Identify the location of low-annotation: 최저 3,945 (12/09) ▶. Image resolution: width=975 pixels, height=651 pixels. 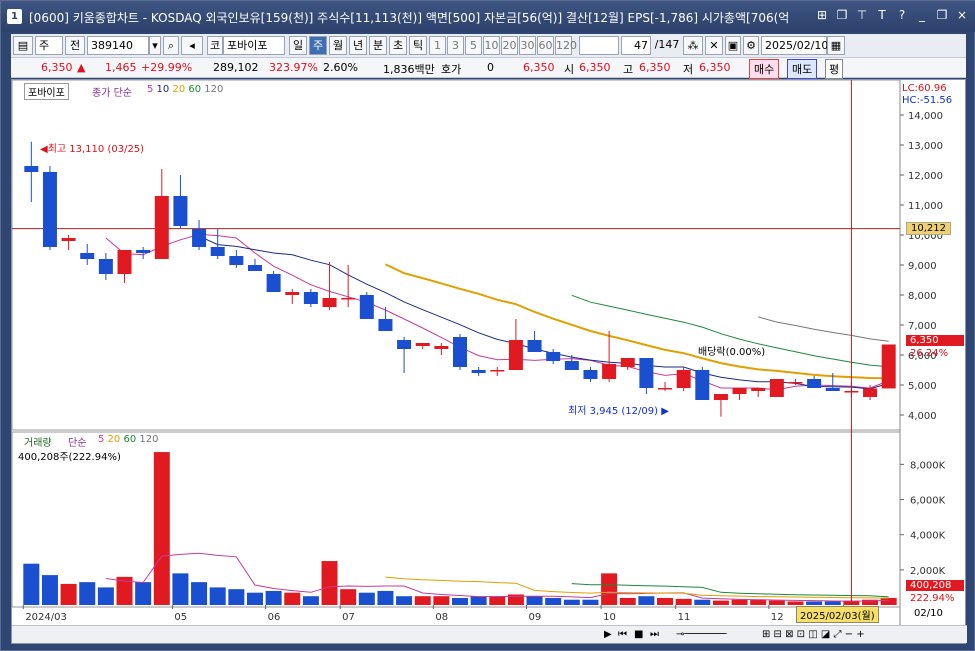
(618, 409).